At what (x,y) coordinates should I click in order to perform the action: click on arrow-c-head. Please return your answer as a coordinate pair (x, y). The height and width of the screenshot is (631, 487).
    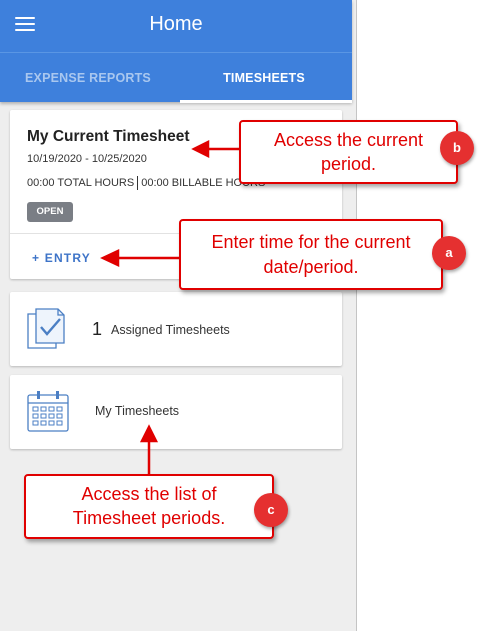
    Looking at the image, I should click on (149, 433).